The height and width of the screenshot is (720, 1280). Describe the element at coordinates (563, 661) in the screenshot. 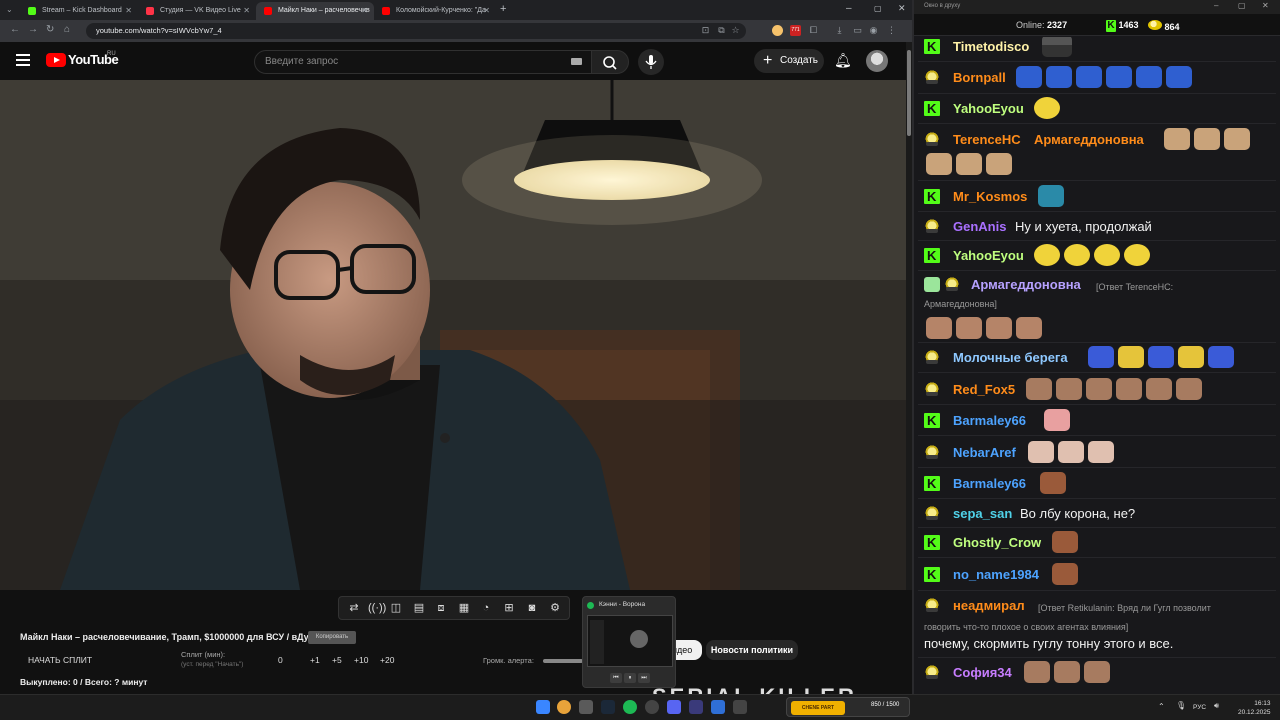

I see `alert-volume-slider` at that location.